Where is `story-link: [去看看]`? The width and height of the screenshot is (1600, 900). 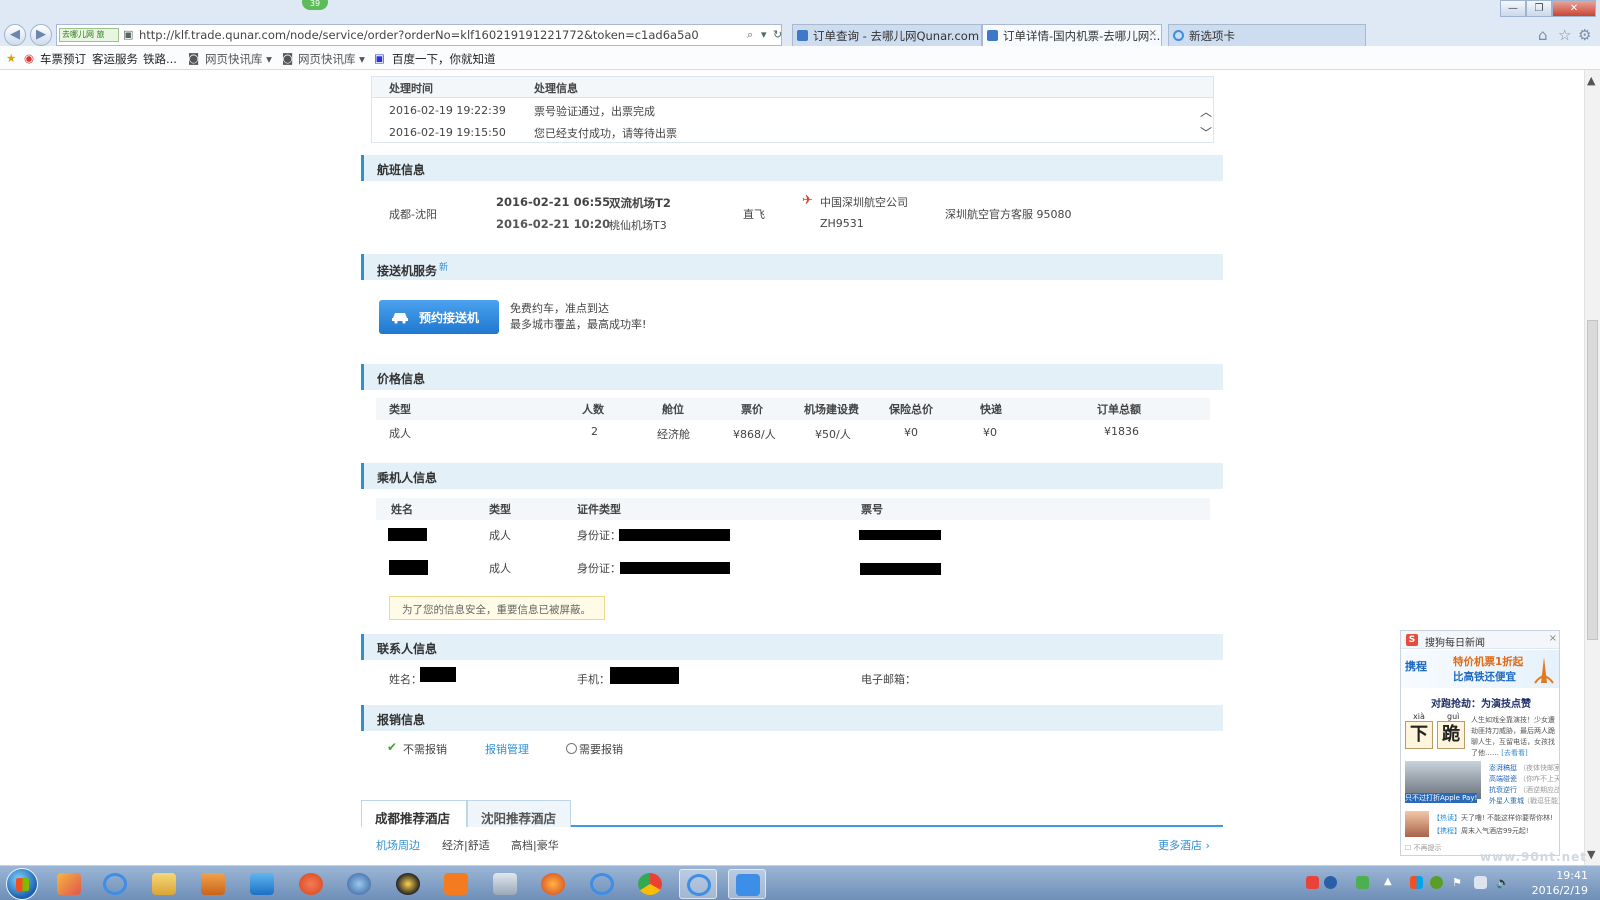
story-link: [去看看] is located at coordinates (1514, 753).